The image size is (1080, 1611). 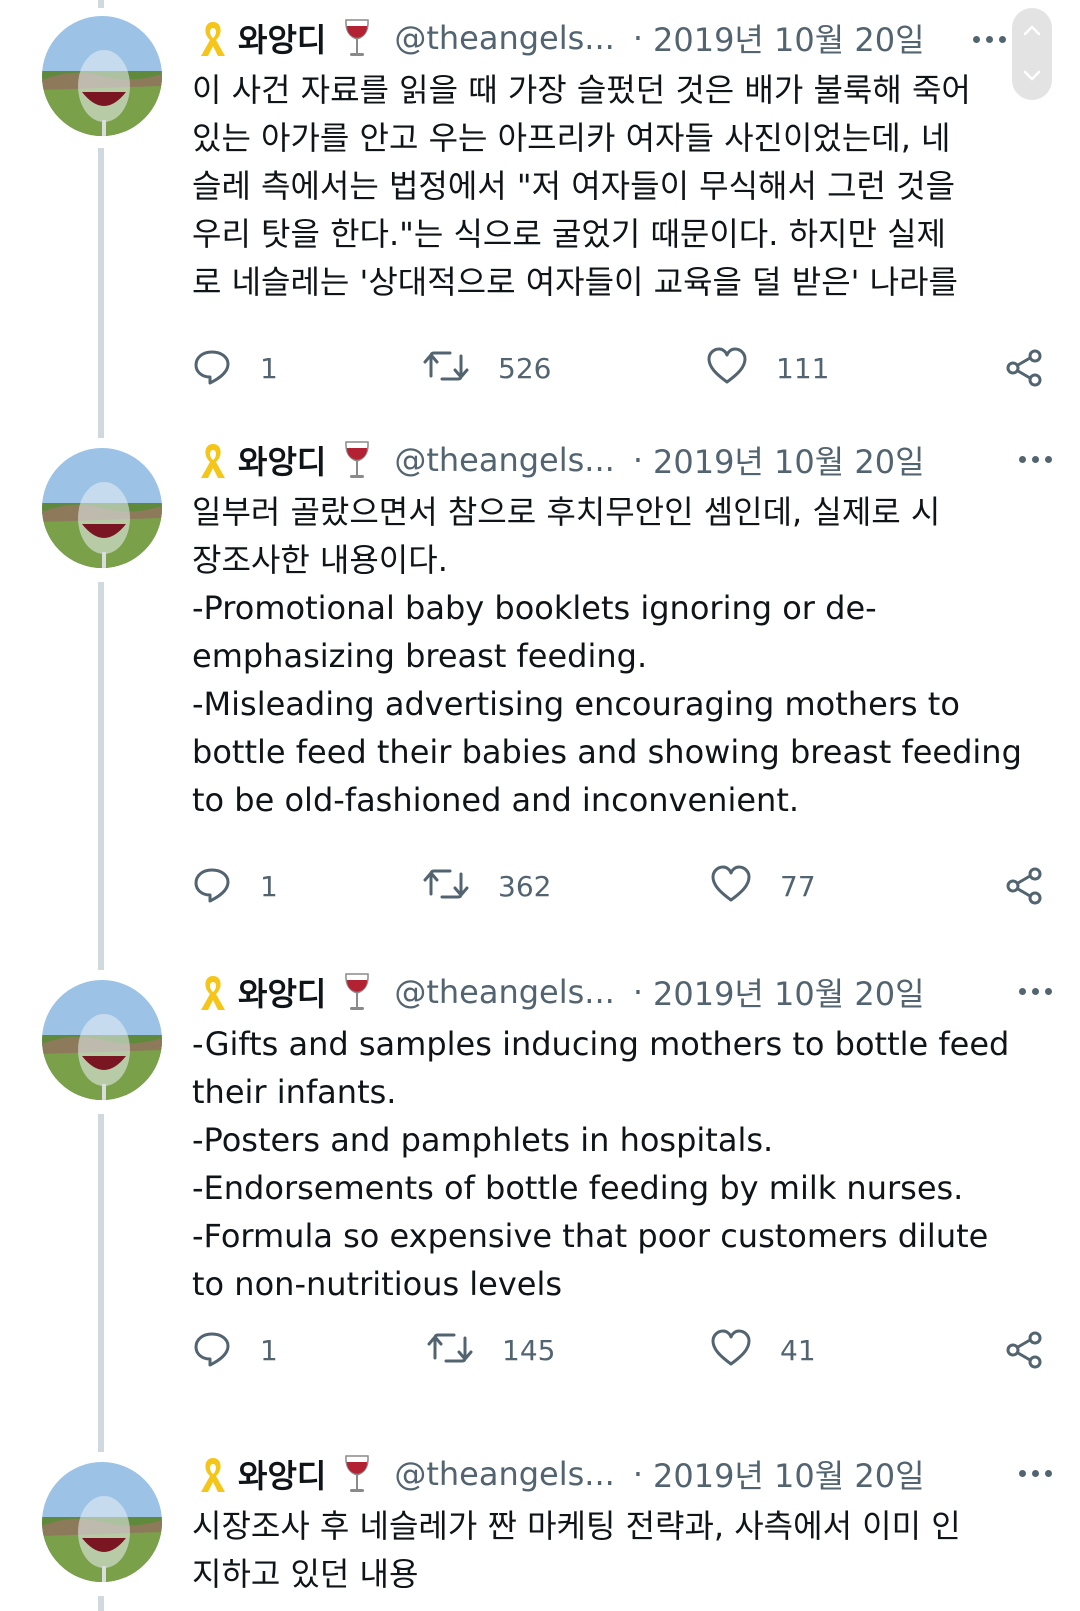 What do you see at coordinates (483, 1140) in the screenshot?
I see `tweet-text-line: -Posters and pamphlets in hospitals.` at bounding box center [483, 1140].